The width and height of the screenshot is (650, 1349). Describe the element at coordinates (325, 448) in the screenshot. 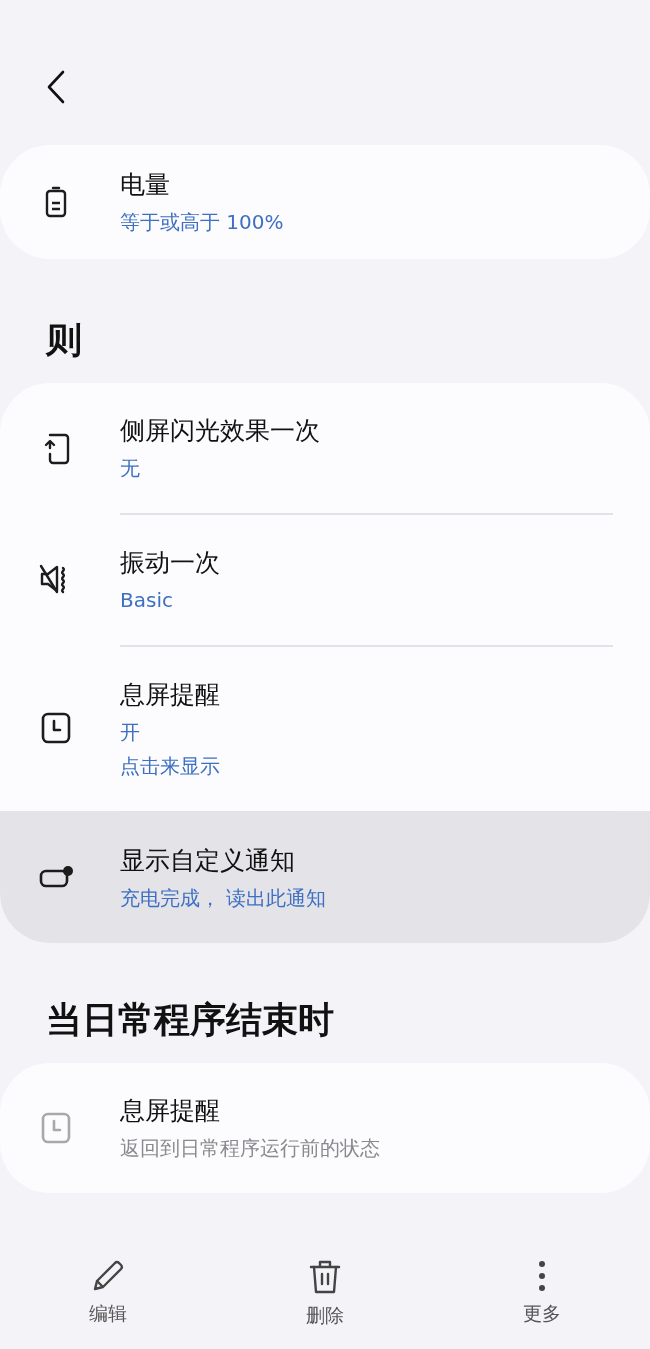

I see `setting-row: 侧屏闪光效果一次 无` at that location.